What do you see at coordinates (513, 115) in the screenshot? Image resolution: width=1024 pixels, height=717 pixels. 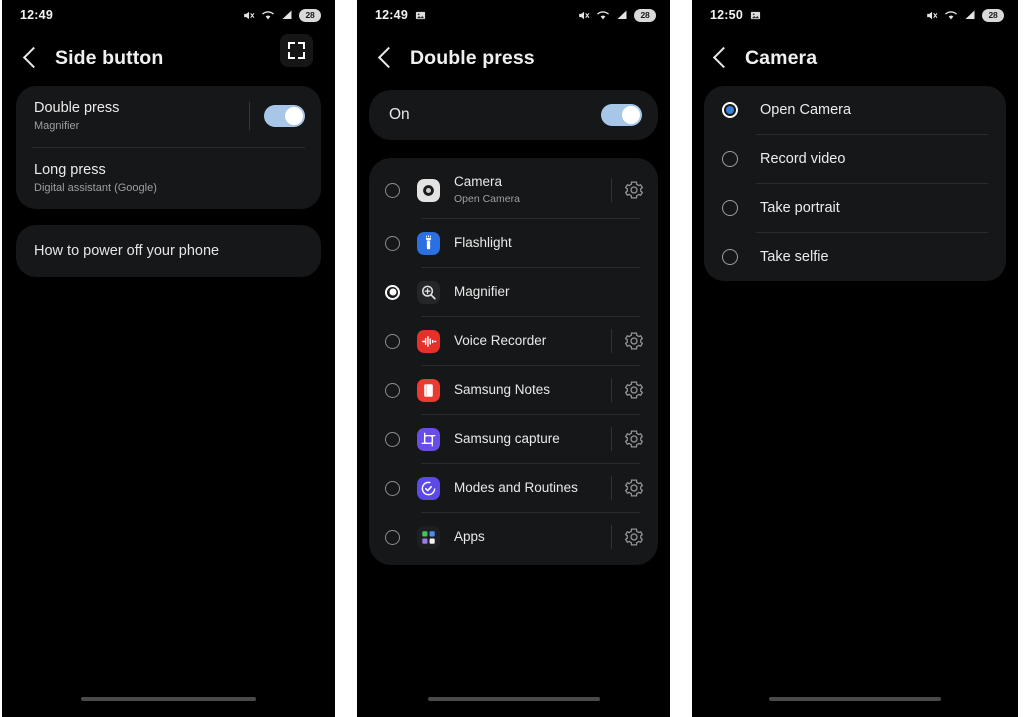 I see `master-toggle-row: On` at bounding box center [513, 115].